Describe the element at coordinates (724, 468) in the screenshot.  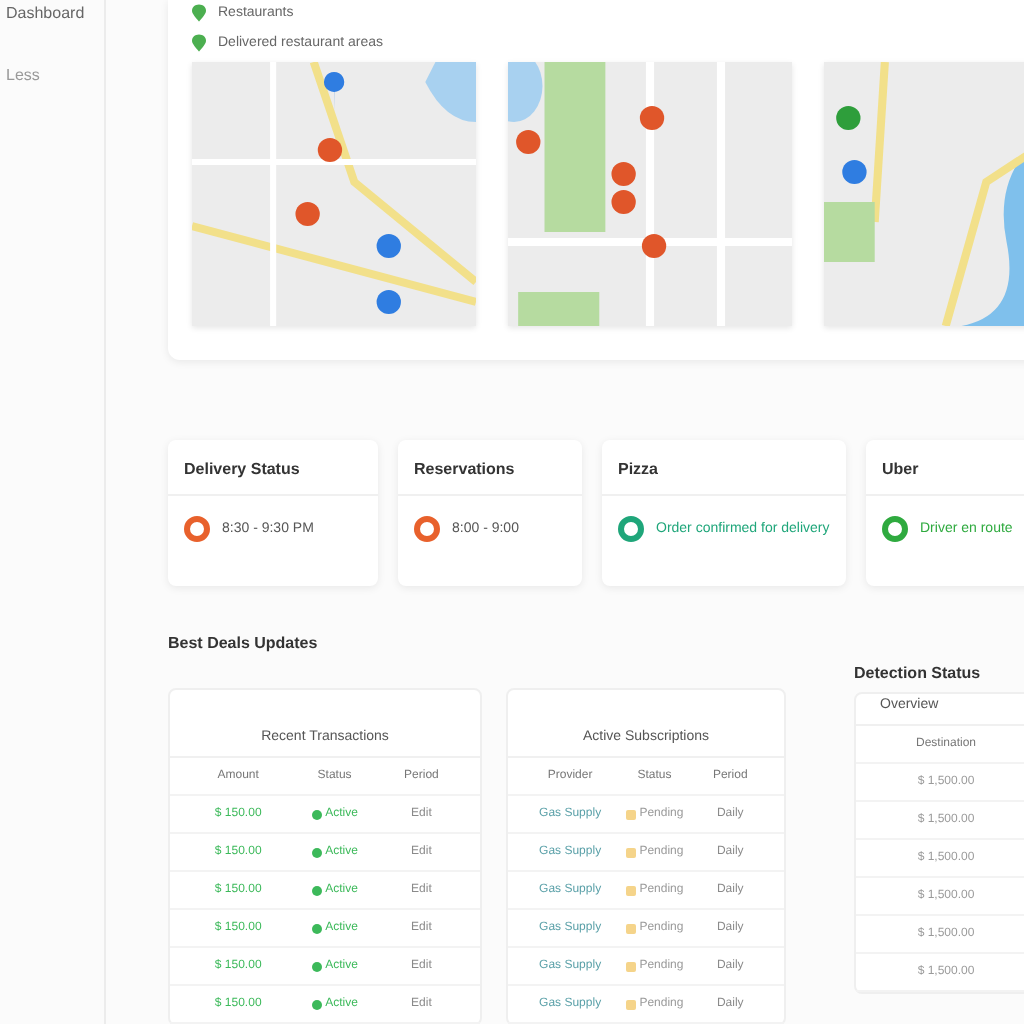
I see `card-title: Pizza` at that location.